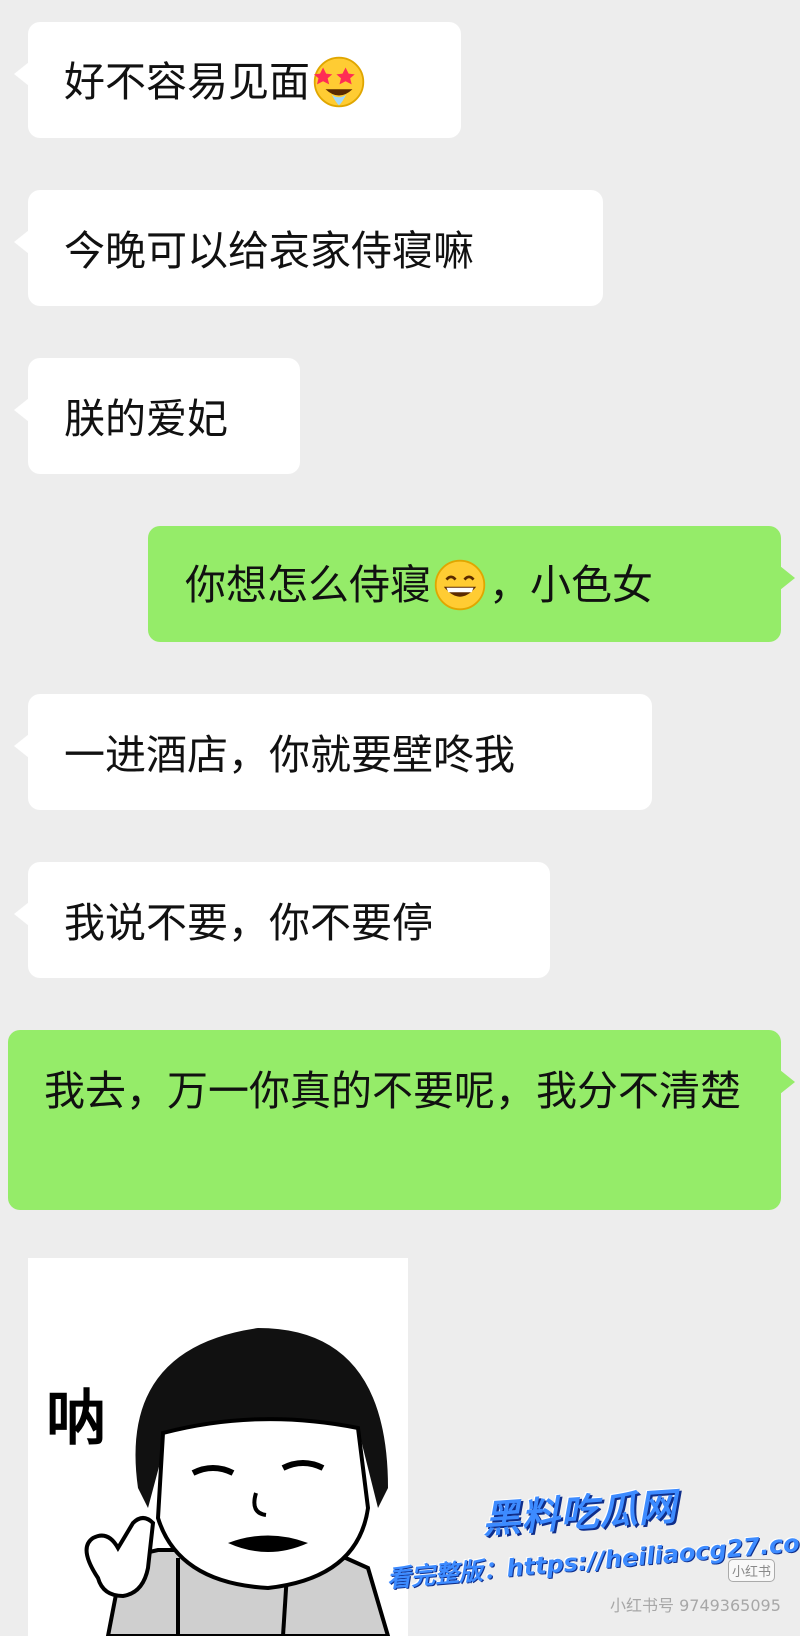 The image size is (800, 1636). I want to click on message-text: 我说不要，你不要停, so click(248, 923).